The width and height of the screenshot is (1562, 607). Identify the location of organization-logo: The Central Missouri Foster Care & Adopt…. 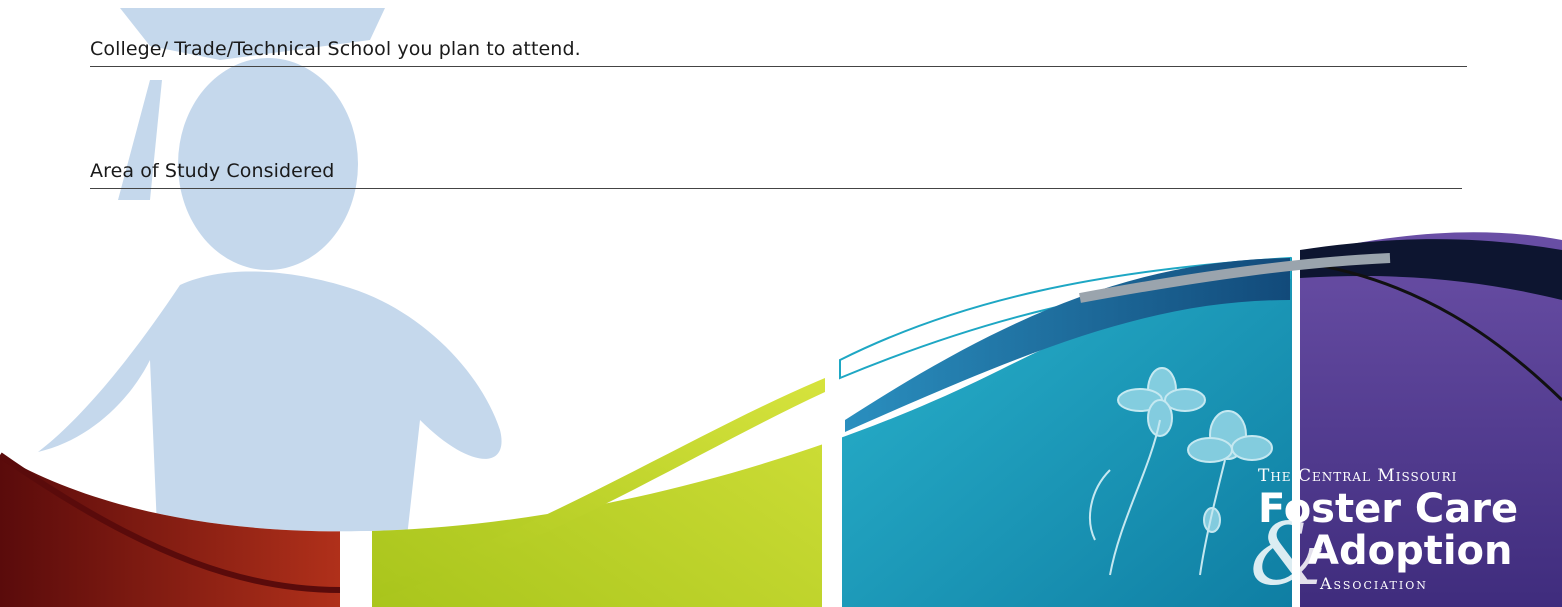
(1395, 532).